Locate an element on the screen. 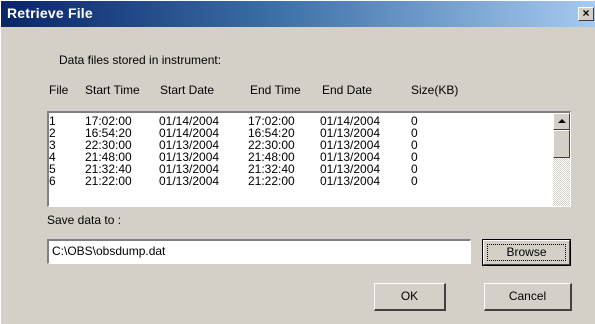 The image size is (595, 324). column-header-start-time: Start Time is located at coordinates (112, 90).